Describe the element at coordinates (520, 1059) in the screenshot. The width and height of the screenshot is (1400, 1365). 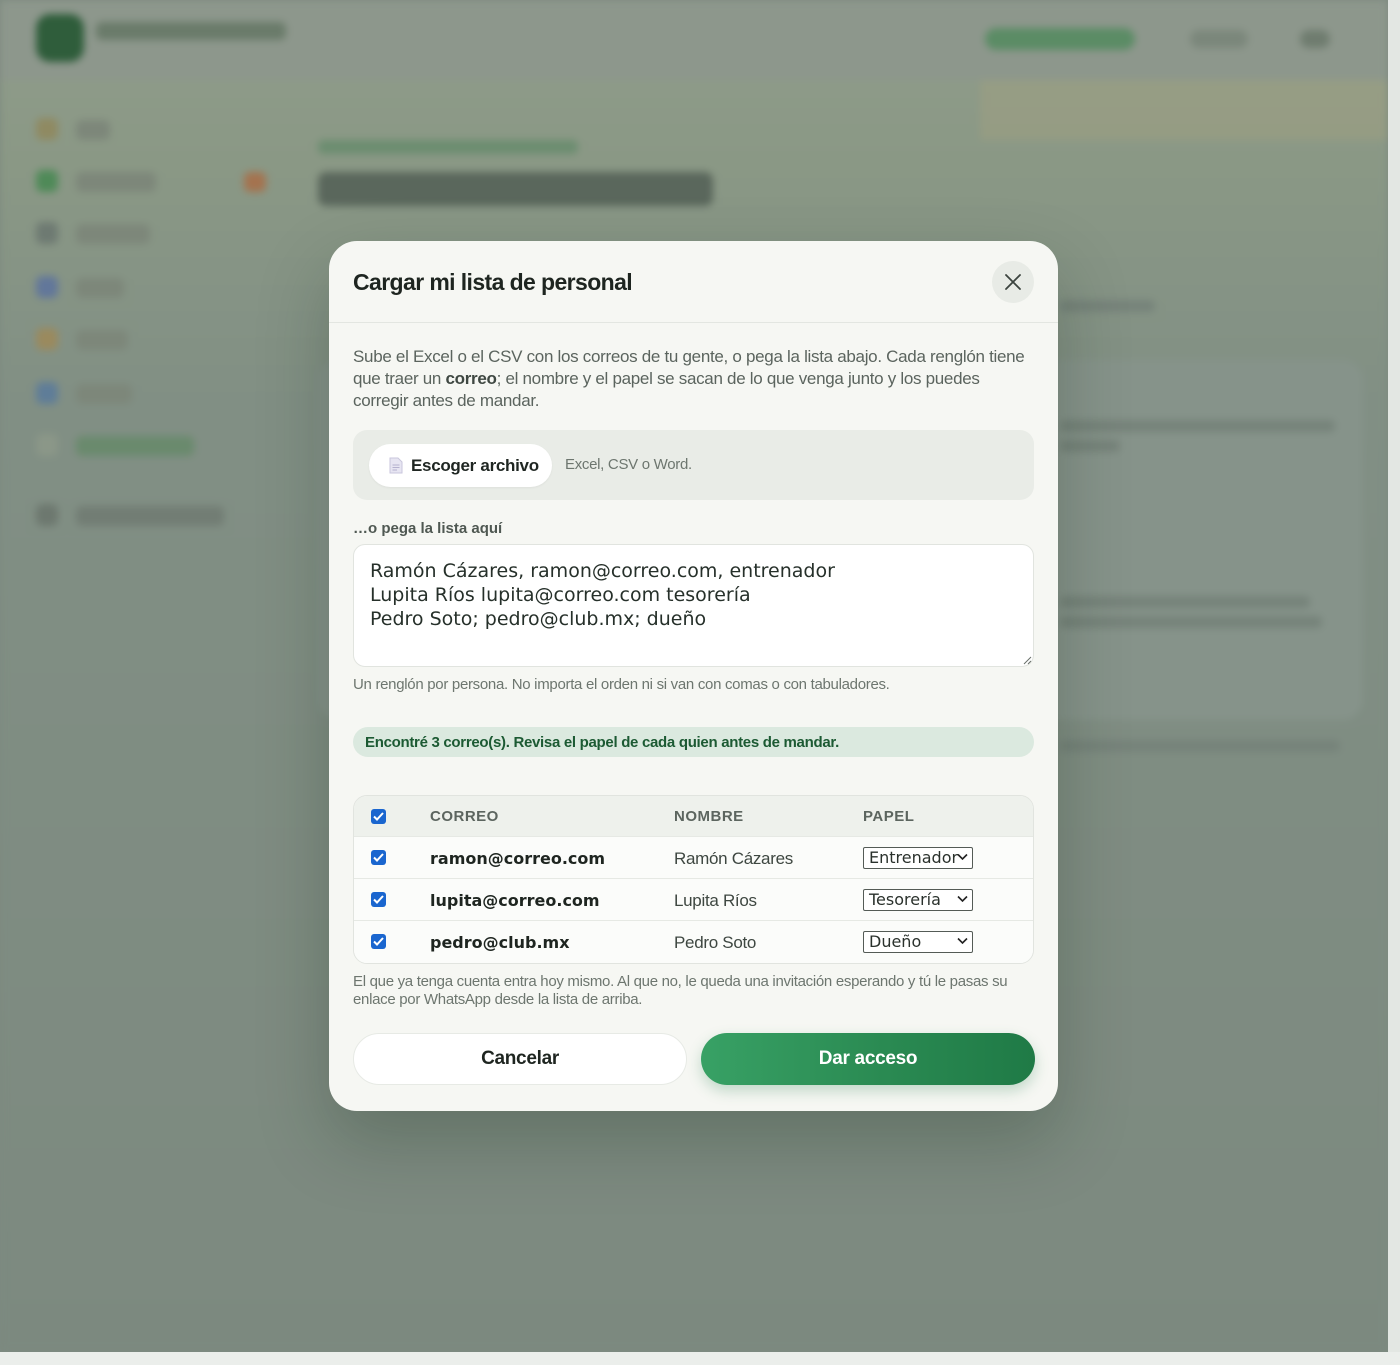
I see `cancel-button: Cancelar` at that location.